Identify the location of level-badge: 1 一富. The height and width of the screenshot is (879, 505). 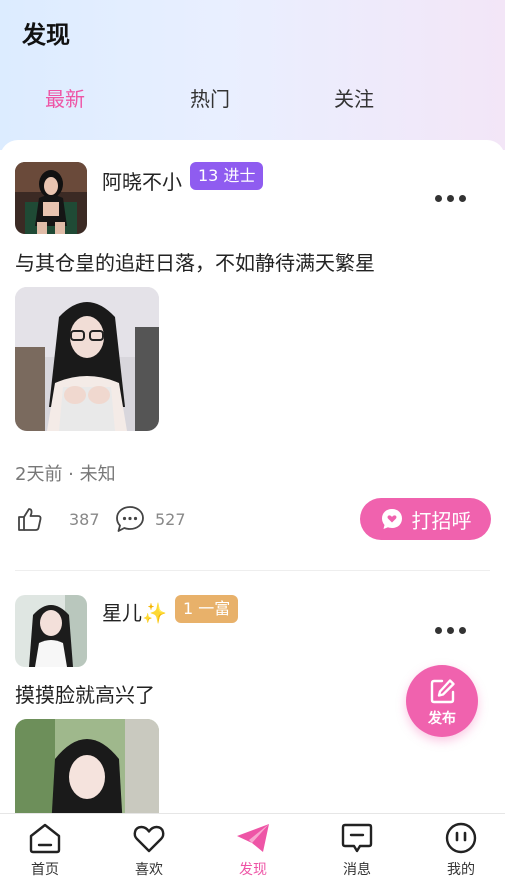
(207, 609).